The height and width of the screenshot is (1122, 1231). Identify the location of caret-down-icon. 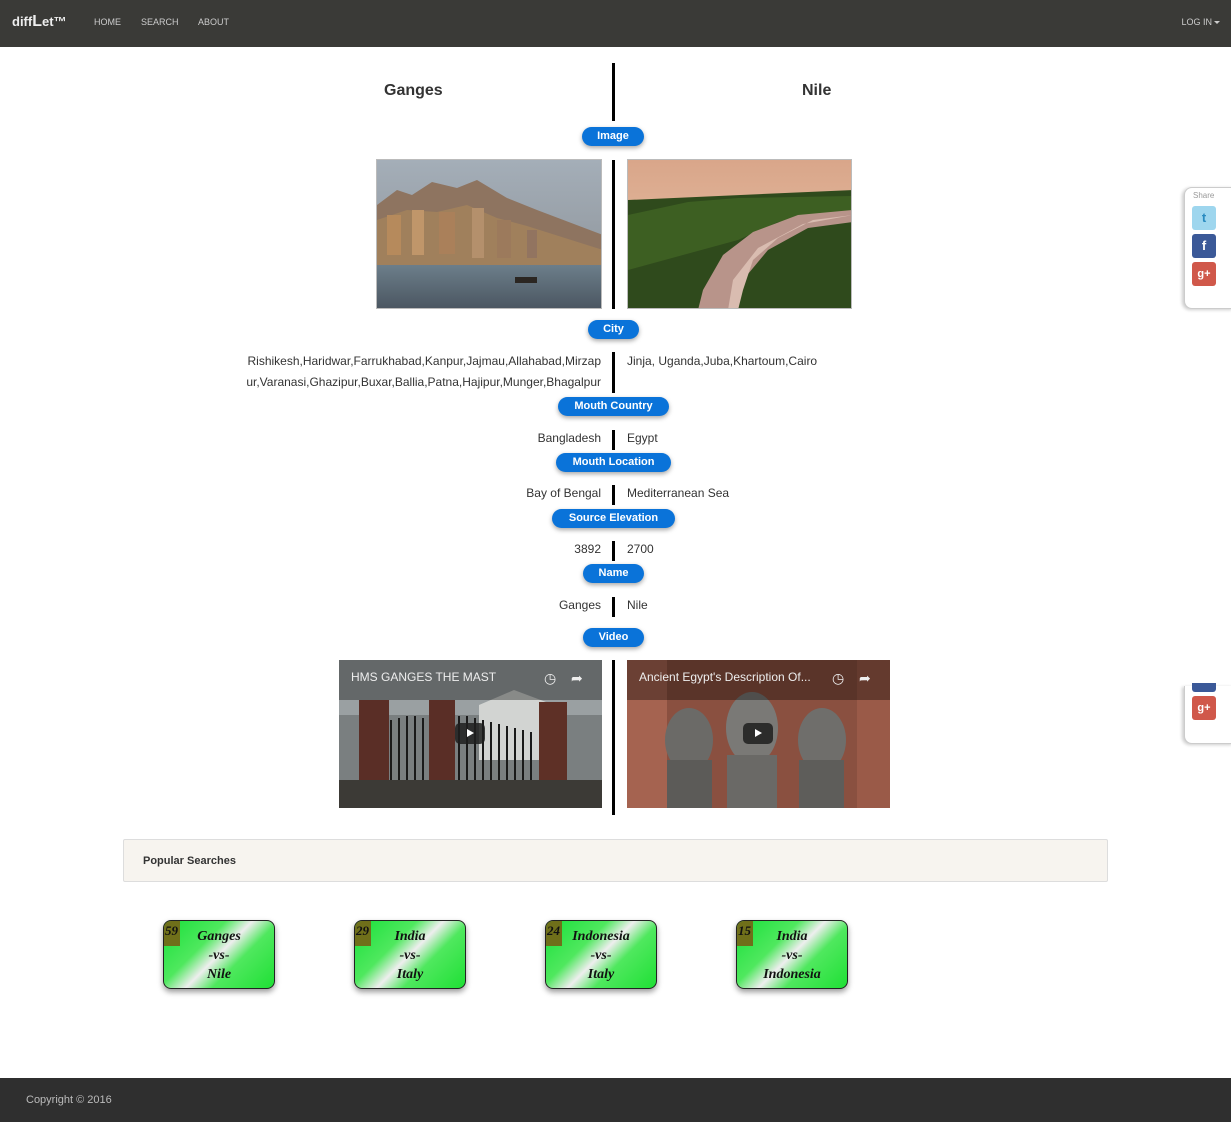
(1217, 23).